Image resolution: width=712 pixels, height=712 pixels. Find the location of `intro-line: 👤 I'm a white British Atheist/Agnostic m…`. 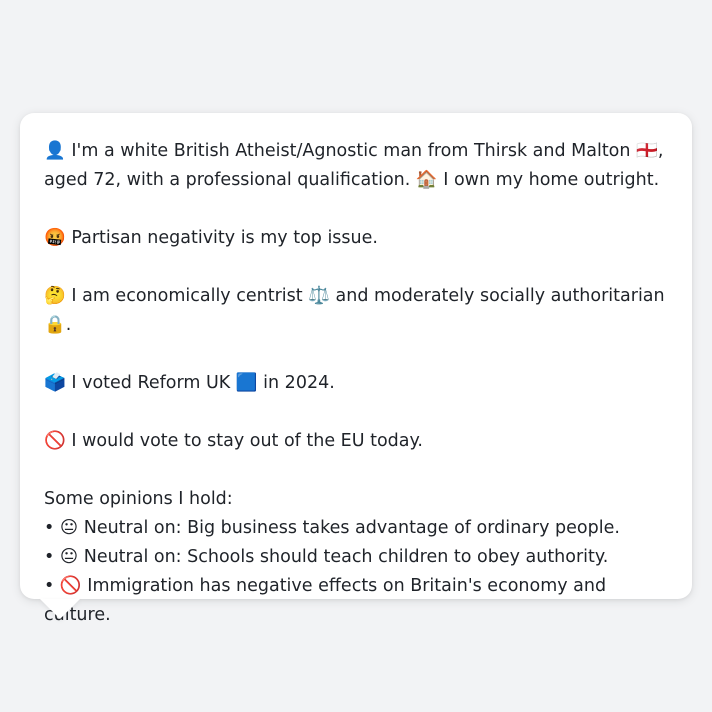

intro-line: 👤 I'm a white British Atheist/Agnostic m… is located at coordinates (356, 166).